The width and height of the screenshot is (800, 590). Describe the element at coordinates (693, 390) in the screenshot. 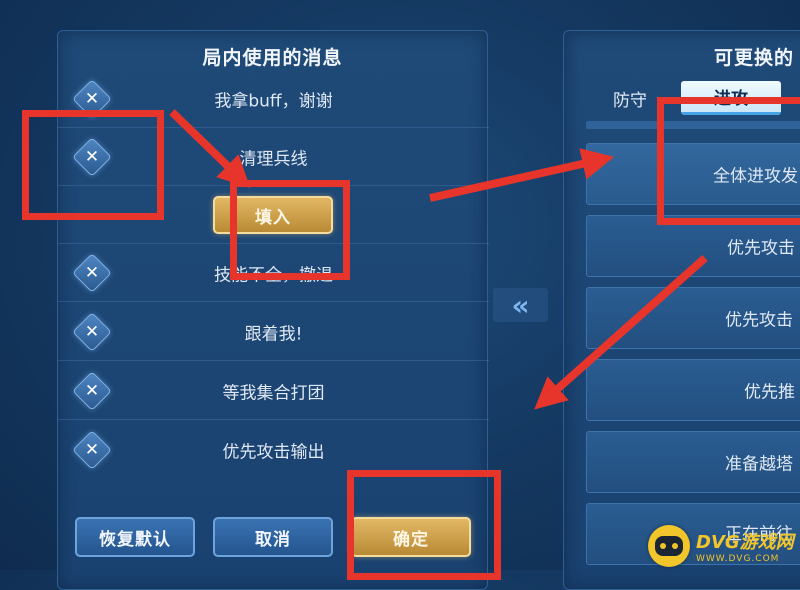

I see `option-row: 优先推` at that location.